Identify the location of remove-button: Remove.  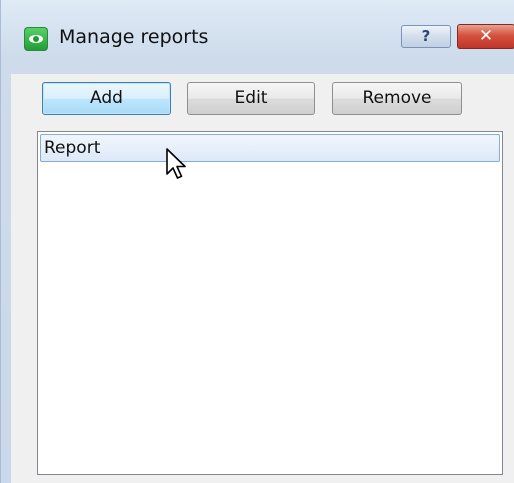
(397, 98).